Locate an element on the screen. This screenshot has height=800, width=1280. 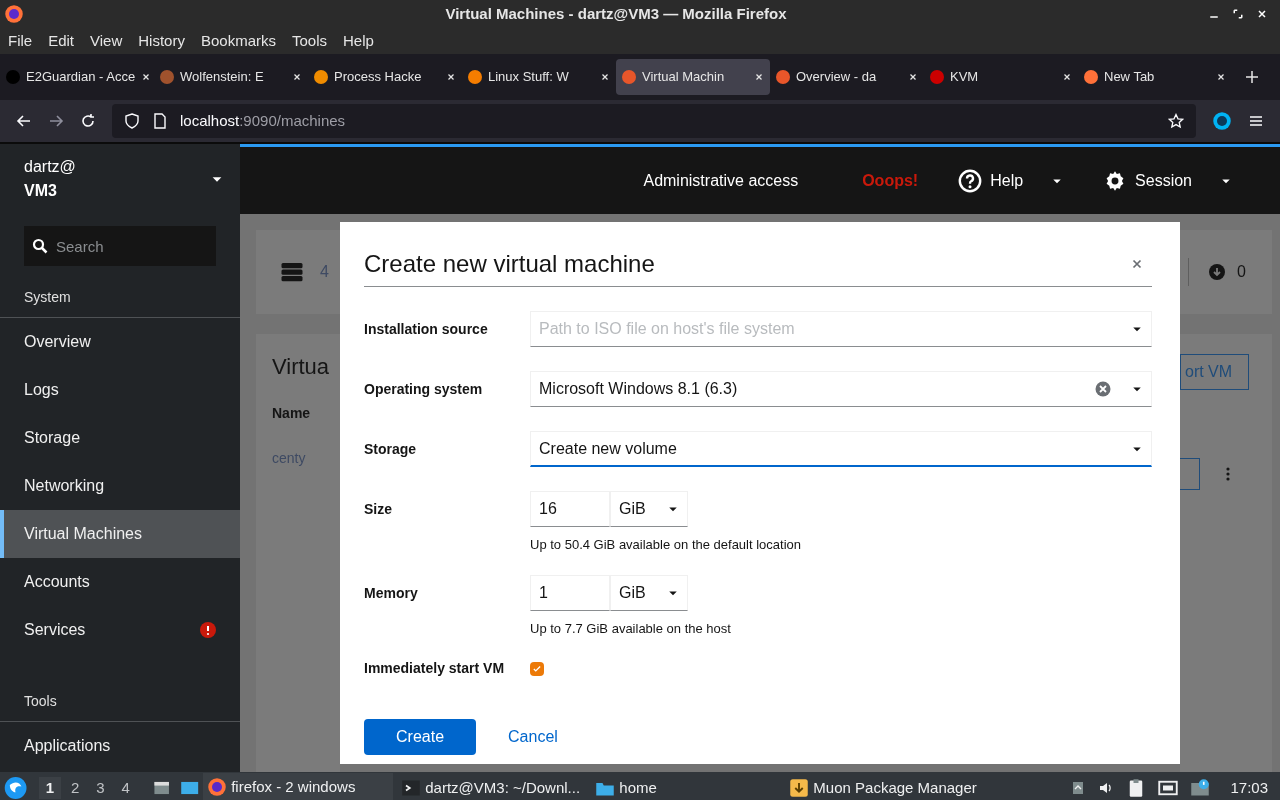
start-menu-icon is located at coordinates (16, 788).